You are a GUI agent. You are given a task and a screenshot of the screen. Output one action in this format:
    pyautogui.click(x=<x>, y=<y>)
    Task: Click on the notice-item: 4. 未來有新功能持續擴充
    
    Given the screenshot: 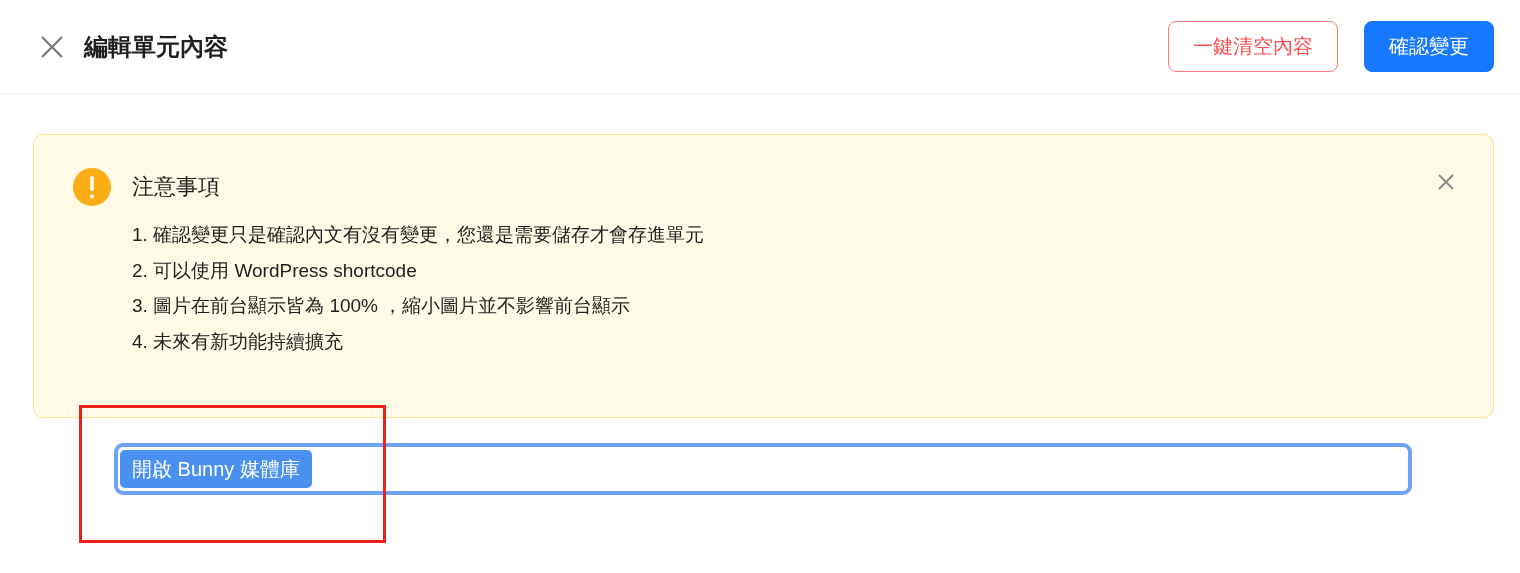 What is the action you would take?
    pyautogui.click(x=238, y=341)
    